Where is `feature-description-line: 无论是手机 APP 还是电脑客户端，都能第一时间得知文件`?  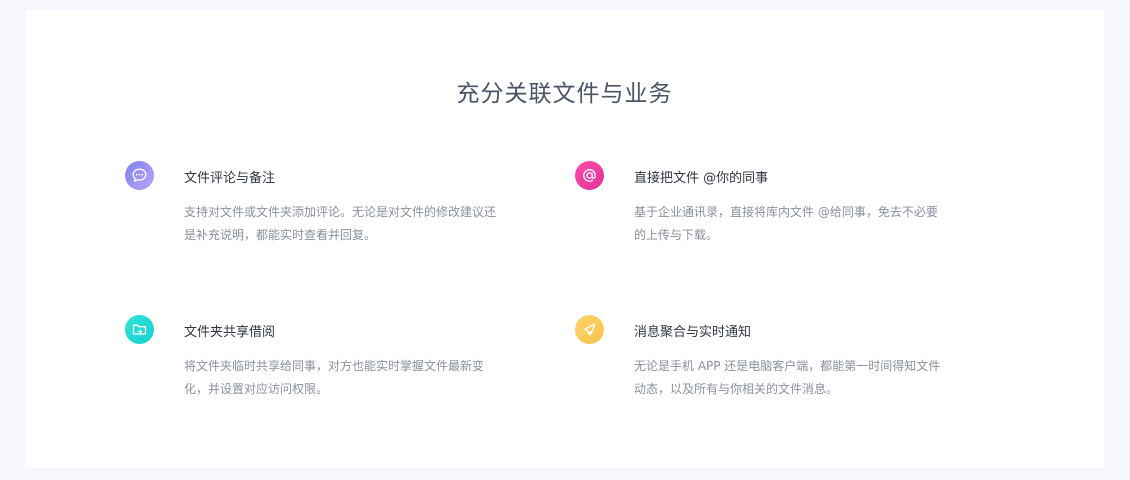
feature-description-line: 无论是手机 APP 还是电脑客户端，都能第一时间得知文件 is located at coordinates (787, 366).